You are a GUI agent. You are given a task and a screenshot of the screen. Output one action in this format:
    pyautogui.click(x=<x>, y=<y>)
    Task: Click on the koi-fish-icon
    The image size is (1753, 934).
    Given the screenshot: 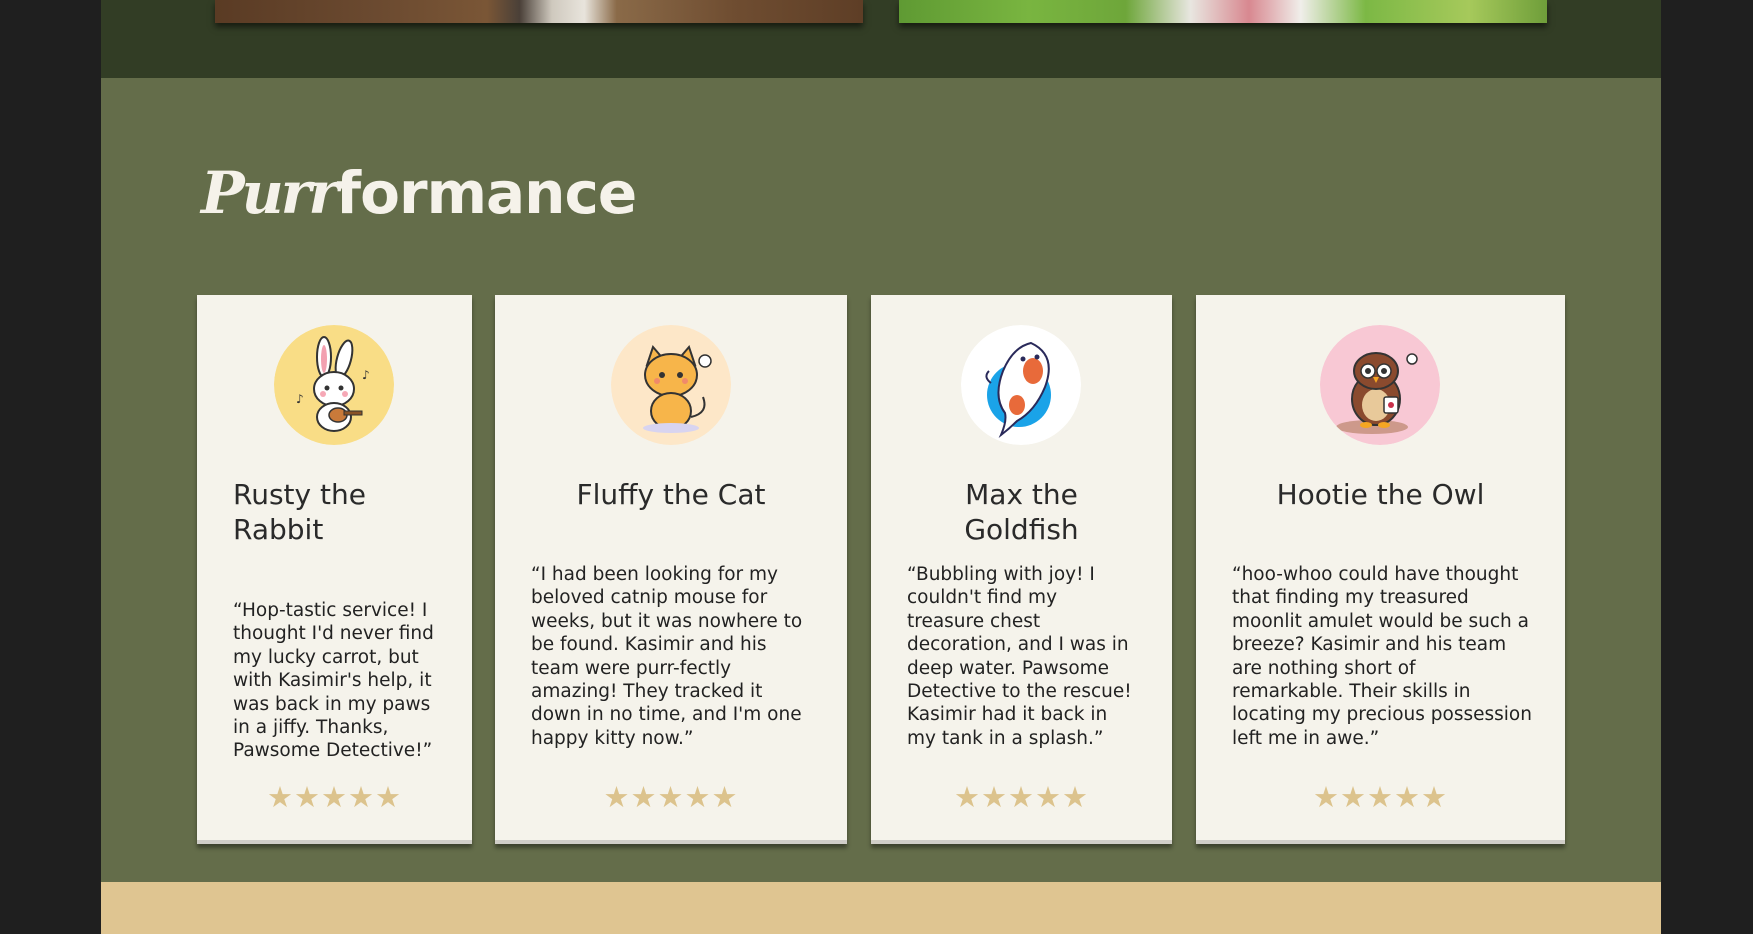 What is the action you would take?
    pyautogui.click(x=1021, y=385)
    